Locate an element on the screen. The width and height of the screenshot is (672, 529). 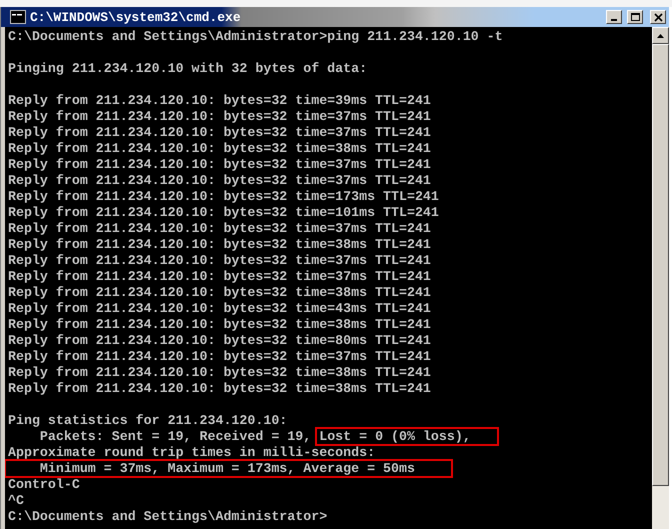
console-line: Reply from 211.234.120.10: bytes=32 time=80ms TTL=241 is located at coordinates (219, 341).